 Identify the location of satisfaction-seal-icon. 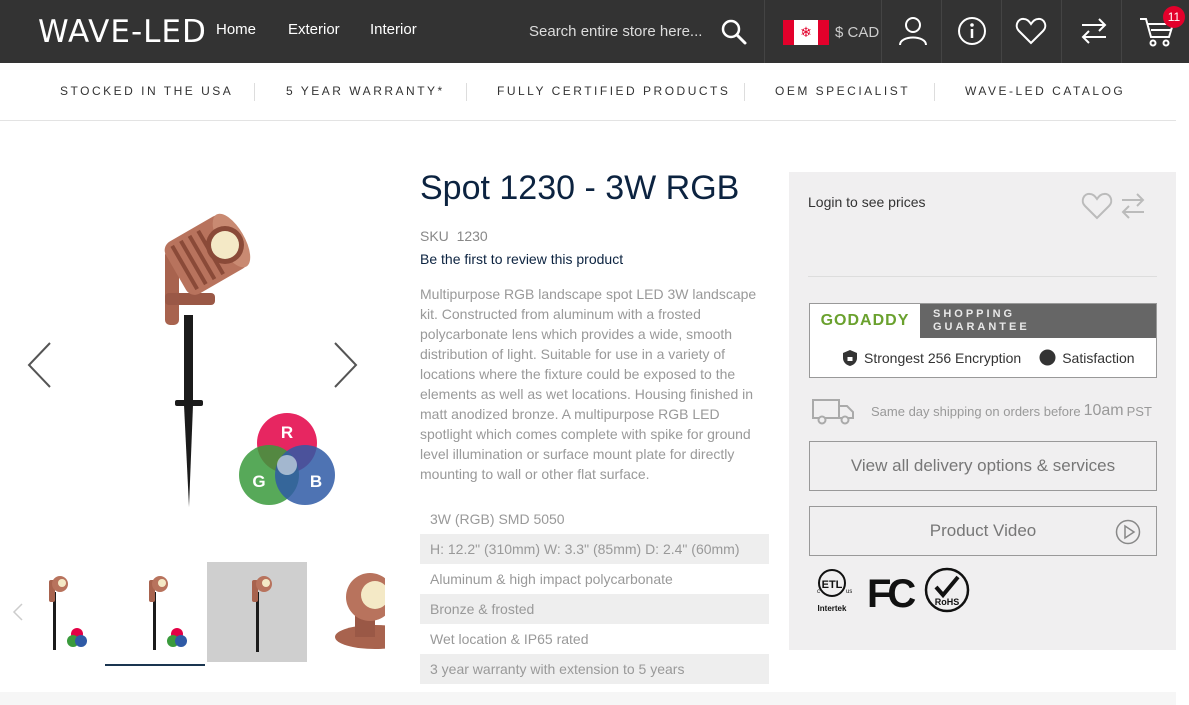
(1047, 357).